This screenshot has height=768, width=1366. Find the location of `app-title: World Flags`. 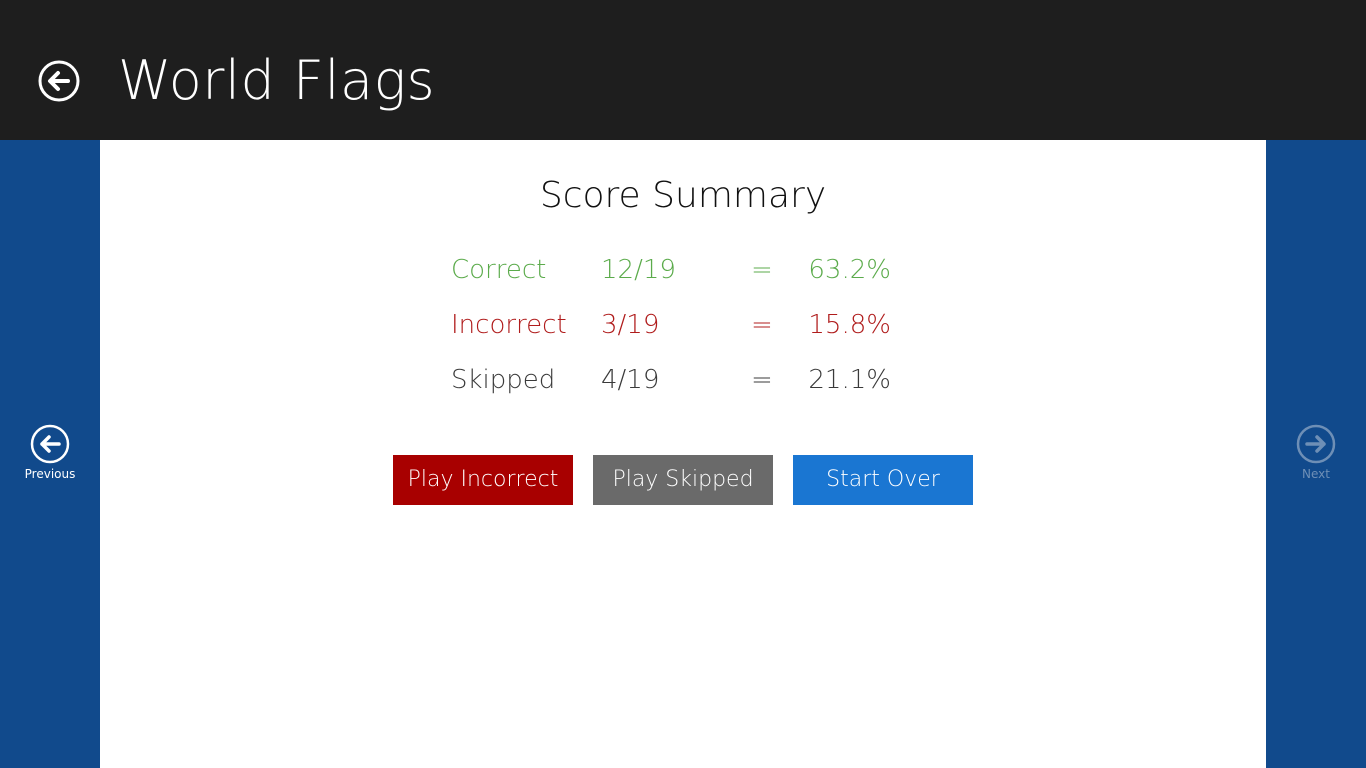

app-title: World Flags is located at coordinates (277, 80).